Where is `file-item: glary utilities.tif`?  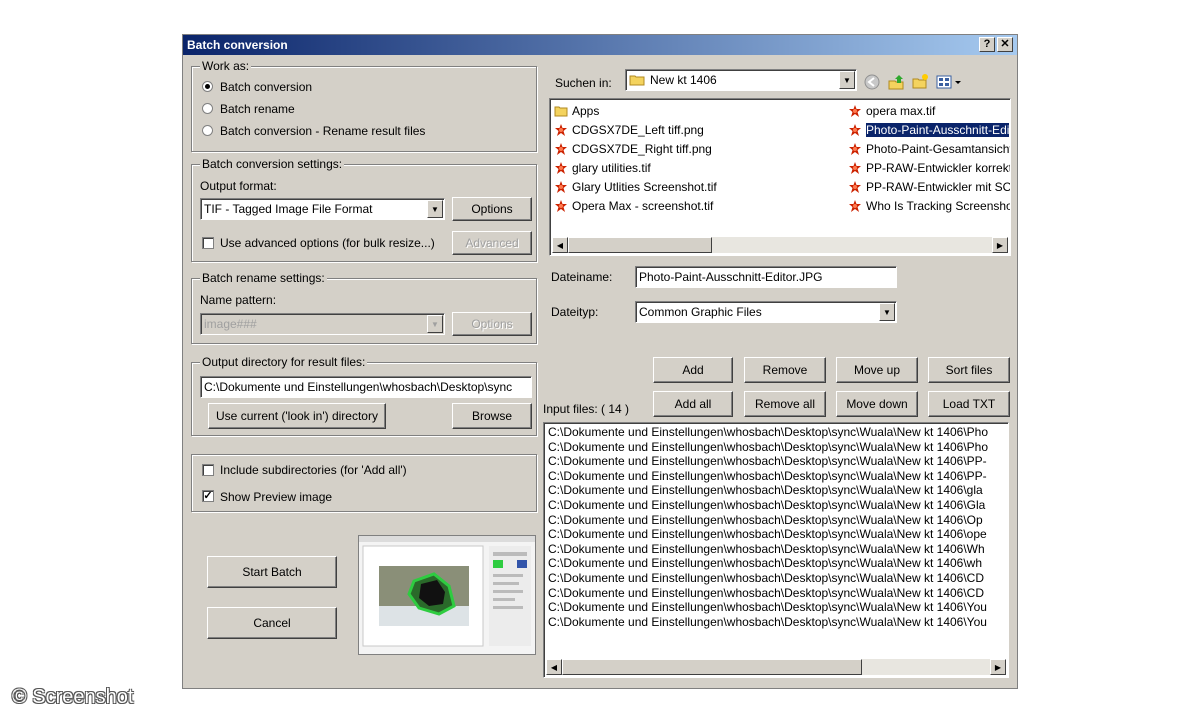 file-item: glary utilities.tif is located at coordinates (601, 168).